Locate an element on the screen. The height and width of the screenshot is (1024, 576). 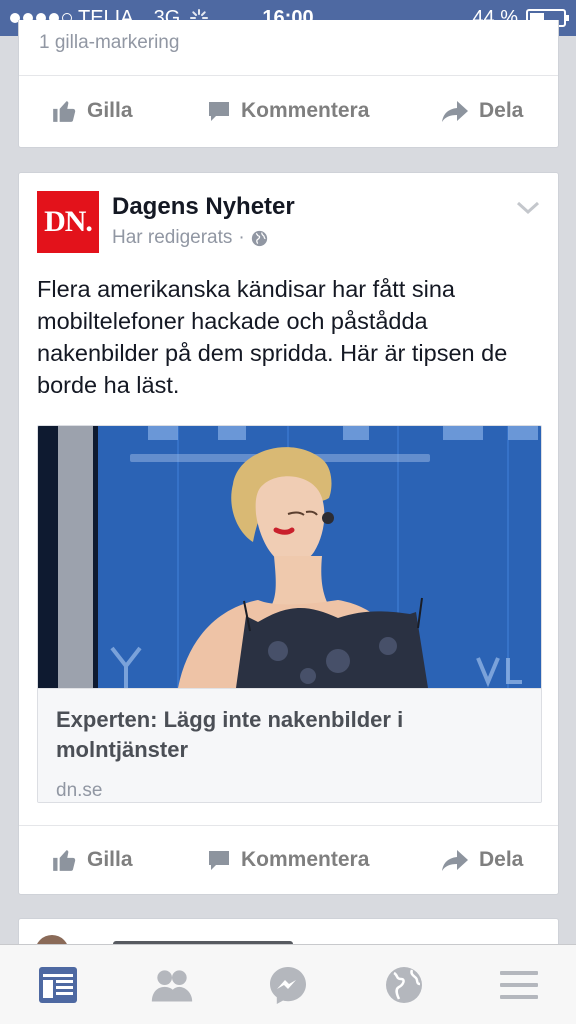
menu-icon is located at coordinates (519, 985).